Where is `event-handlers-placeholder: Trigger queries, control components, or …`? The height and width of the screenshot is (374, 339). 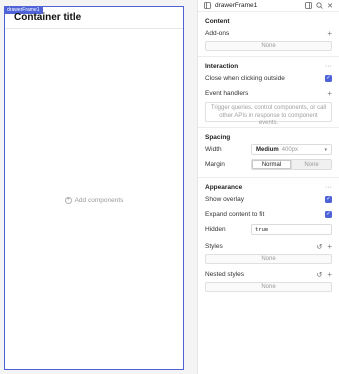 event-handlers-placeholder: Trigger queries, control components, or … is located at coordinates (268, 114).